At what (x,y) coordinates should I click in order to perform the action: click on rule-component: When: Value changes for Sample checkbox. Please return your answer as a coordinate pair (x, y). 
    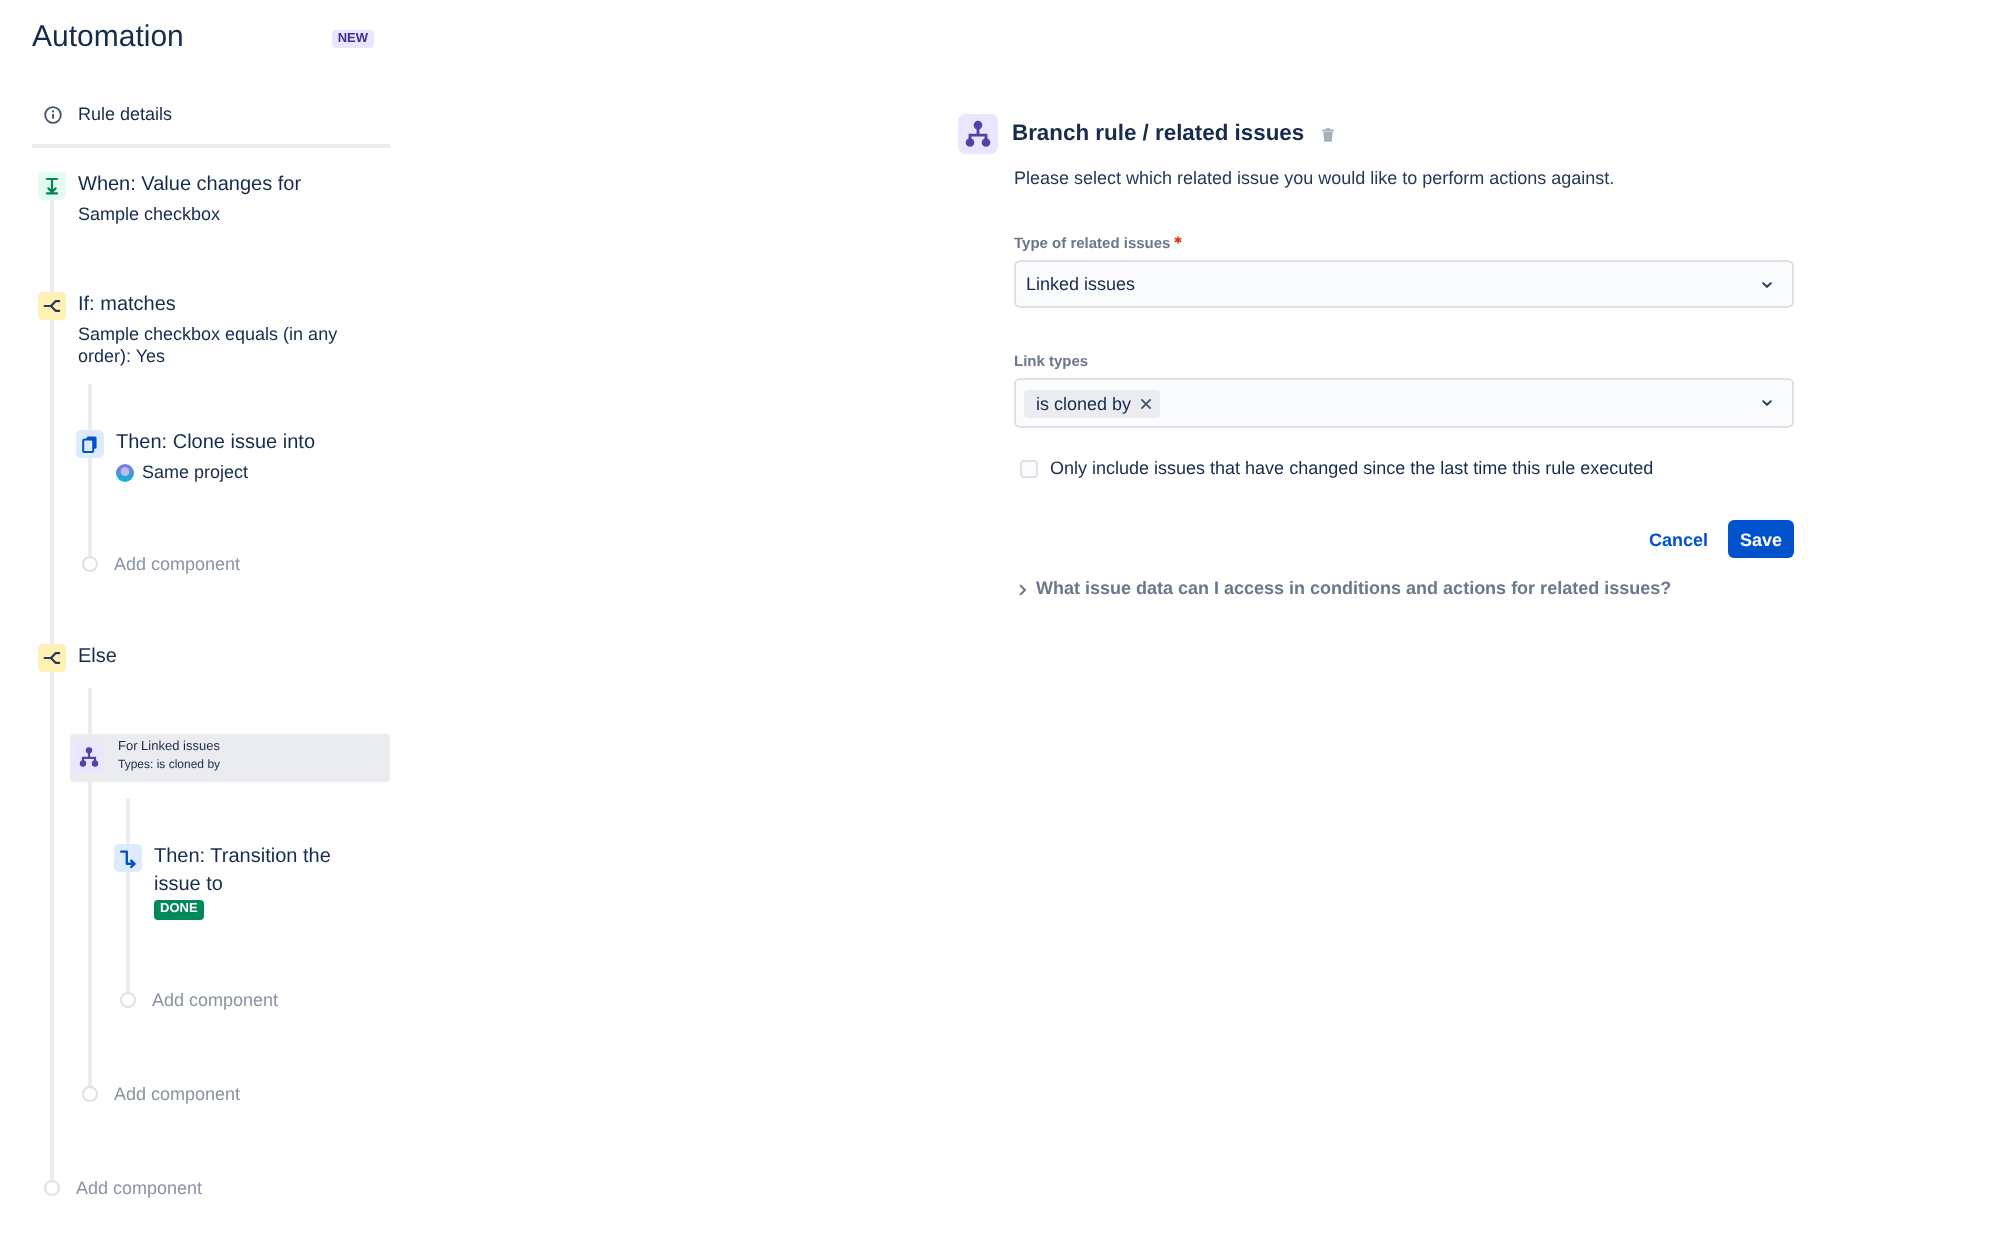
    Looking at the image, I should click on (170, 199).